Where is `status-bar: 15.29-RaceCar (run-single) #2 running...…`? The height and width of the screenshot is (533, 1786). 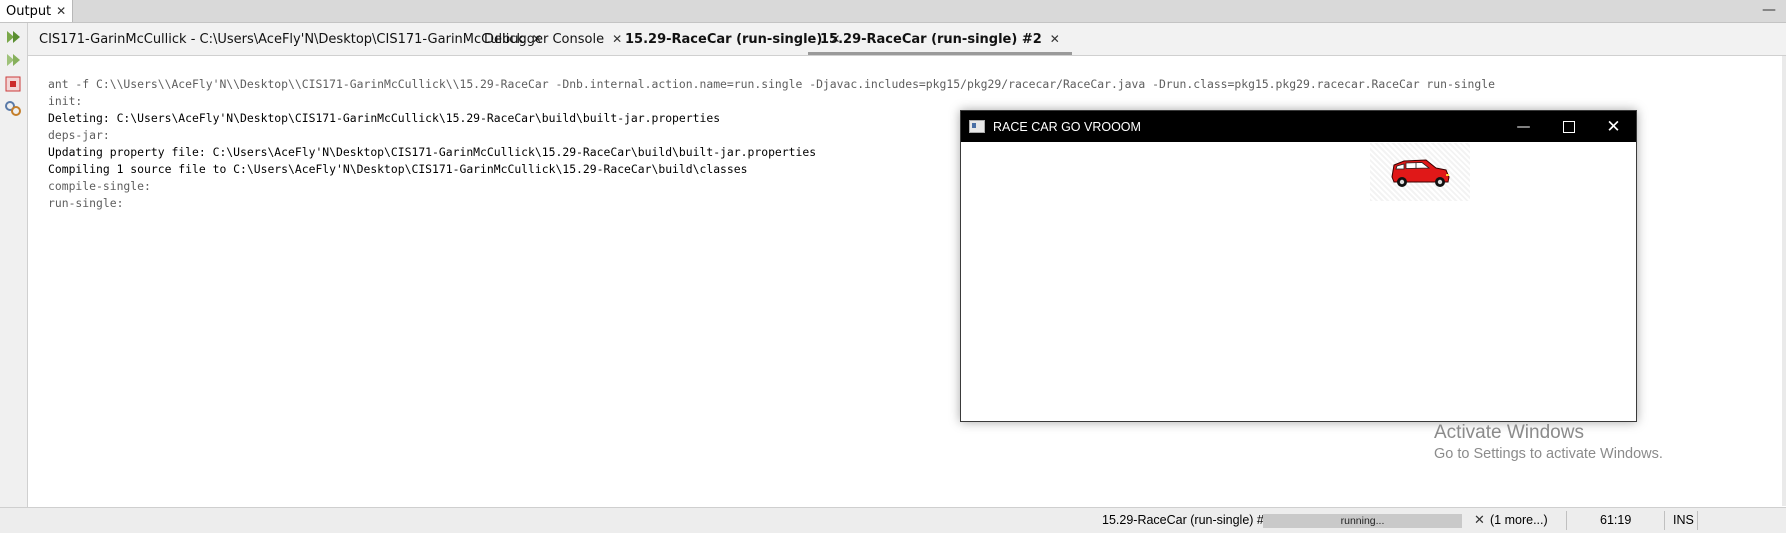 status-bar: 15.29-RaceCar (run-single) #2 running...… is located at coordinates (893, 520).